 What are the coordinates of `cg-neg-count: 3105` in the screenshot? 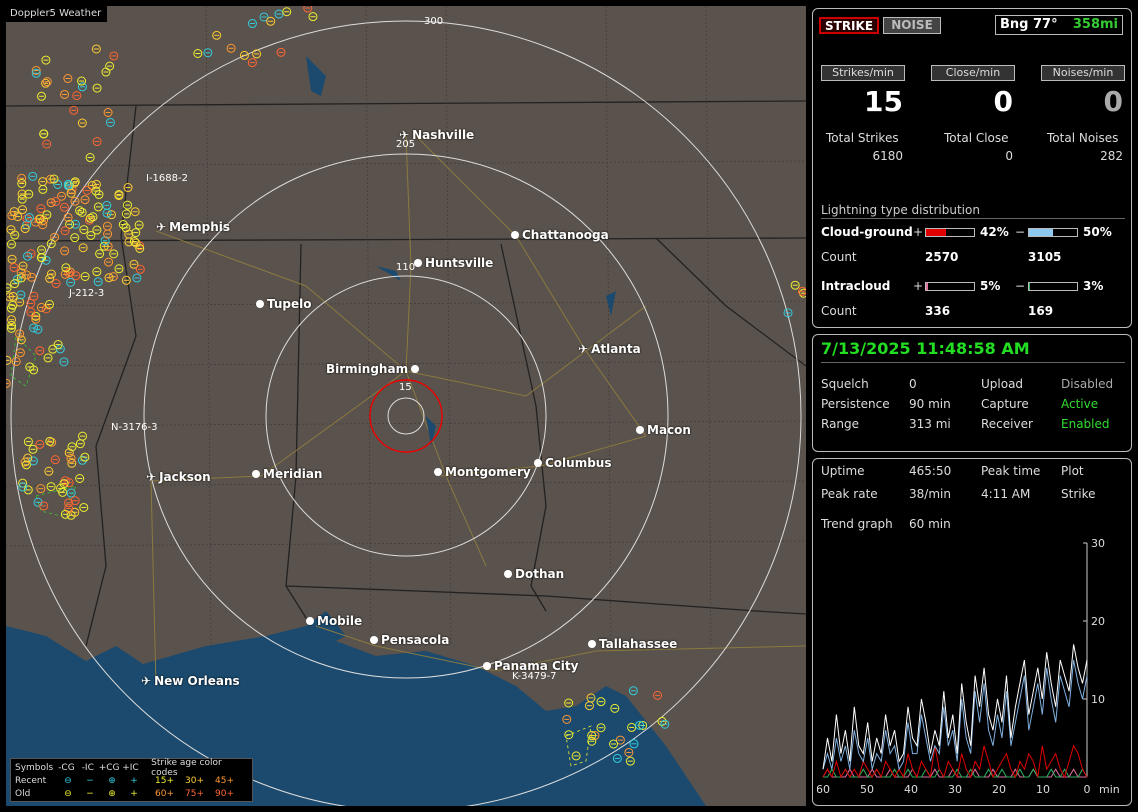 It's located at (1045, 257).